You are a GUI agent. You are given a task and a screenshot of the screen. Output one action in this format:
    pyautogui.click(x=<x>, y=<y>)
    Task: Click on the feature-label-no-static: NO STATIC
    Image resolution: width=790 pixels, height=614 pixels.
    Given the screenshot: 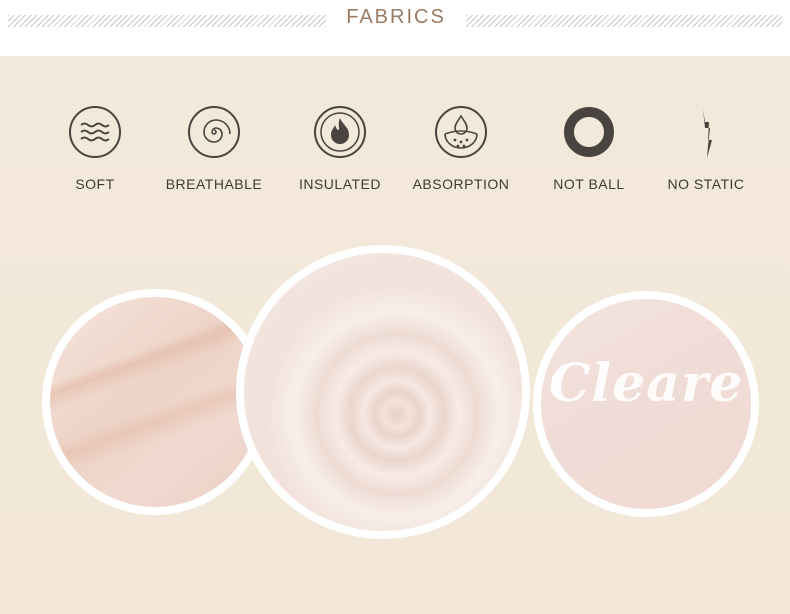 What is the action you would take?
    pyautogui.click(x=706, y=184)
    